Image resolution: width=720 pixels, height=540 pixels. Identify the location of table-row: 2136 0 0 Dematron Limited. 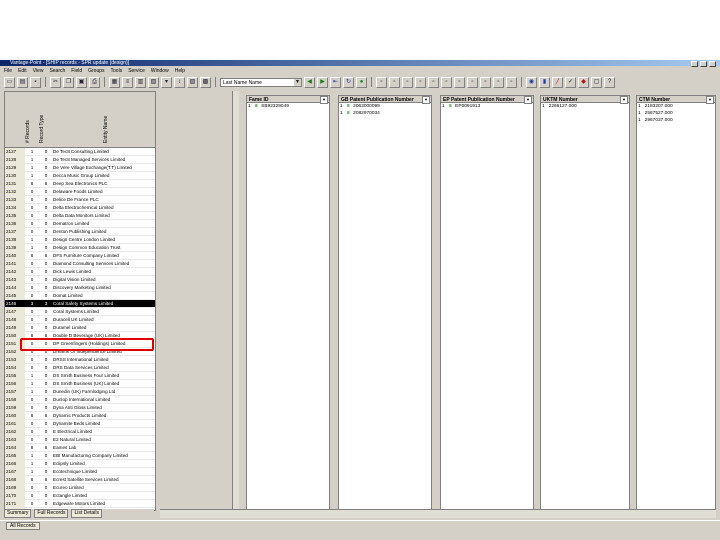
(80, 224).